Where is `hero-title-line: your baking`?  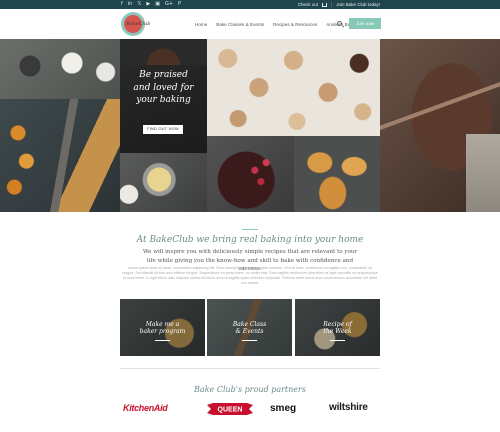
hero-title-line: your baking is located at coordinates (163, 100).